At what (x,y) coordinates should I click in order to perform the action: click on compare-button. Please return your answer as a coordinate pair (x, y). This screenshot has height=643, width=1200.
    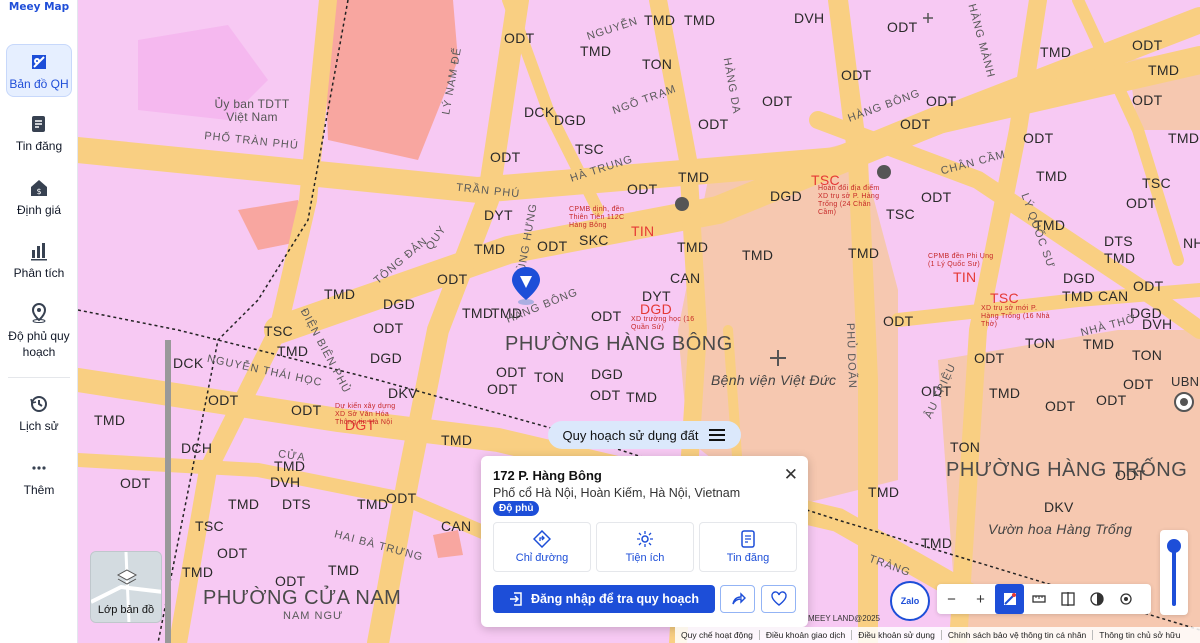
    Looking at the image, I should click on (1067, 599).